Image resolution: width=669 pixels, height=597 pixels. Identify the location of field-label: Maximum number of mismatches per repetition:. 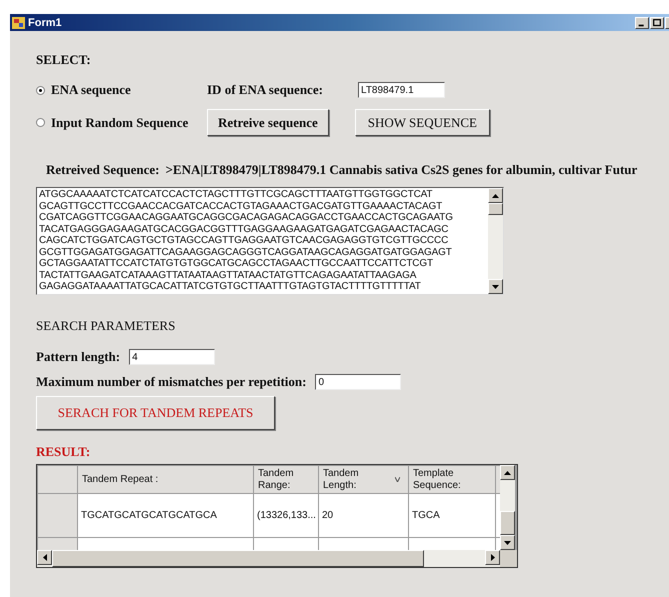
(171, 382).